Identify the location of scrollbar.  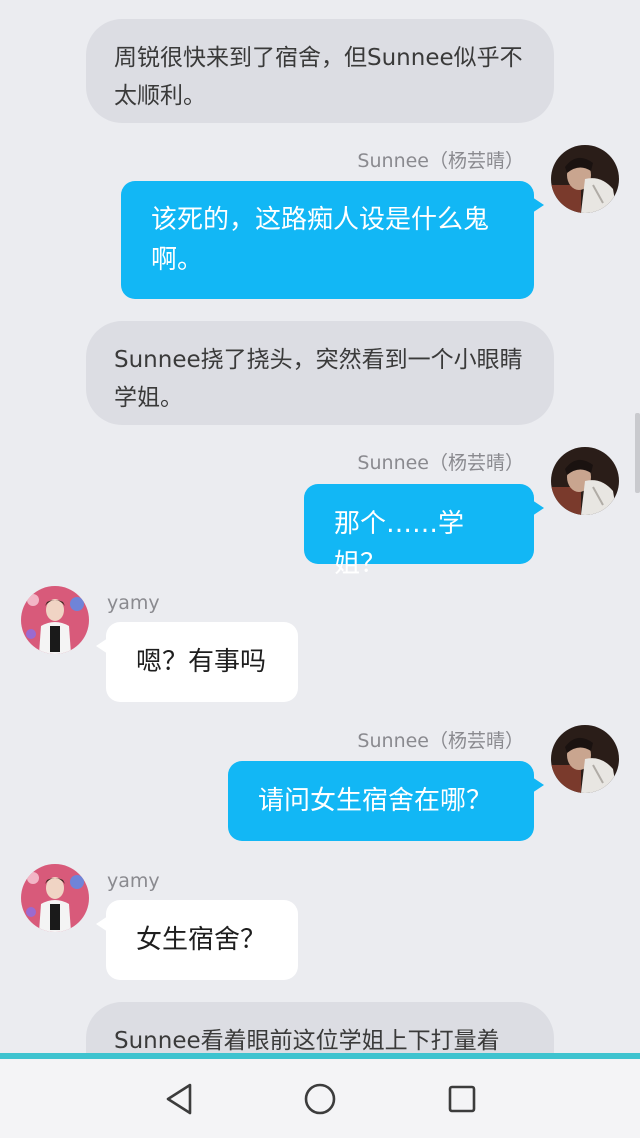
(637, 453).